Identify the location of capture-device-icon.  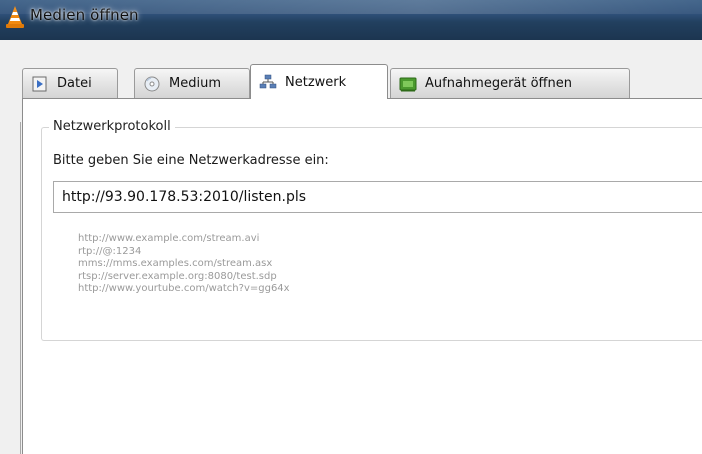
(408, 84).